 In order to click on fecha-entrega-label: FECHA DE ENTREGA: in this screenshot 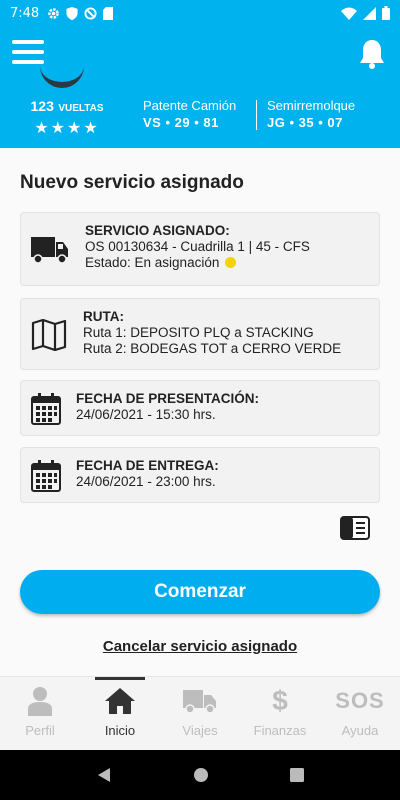, I will do `click(147, 465)`.